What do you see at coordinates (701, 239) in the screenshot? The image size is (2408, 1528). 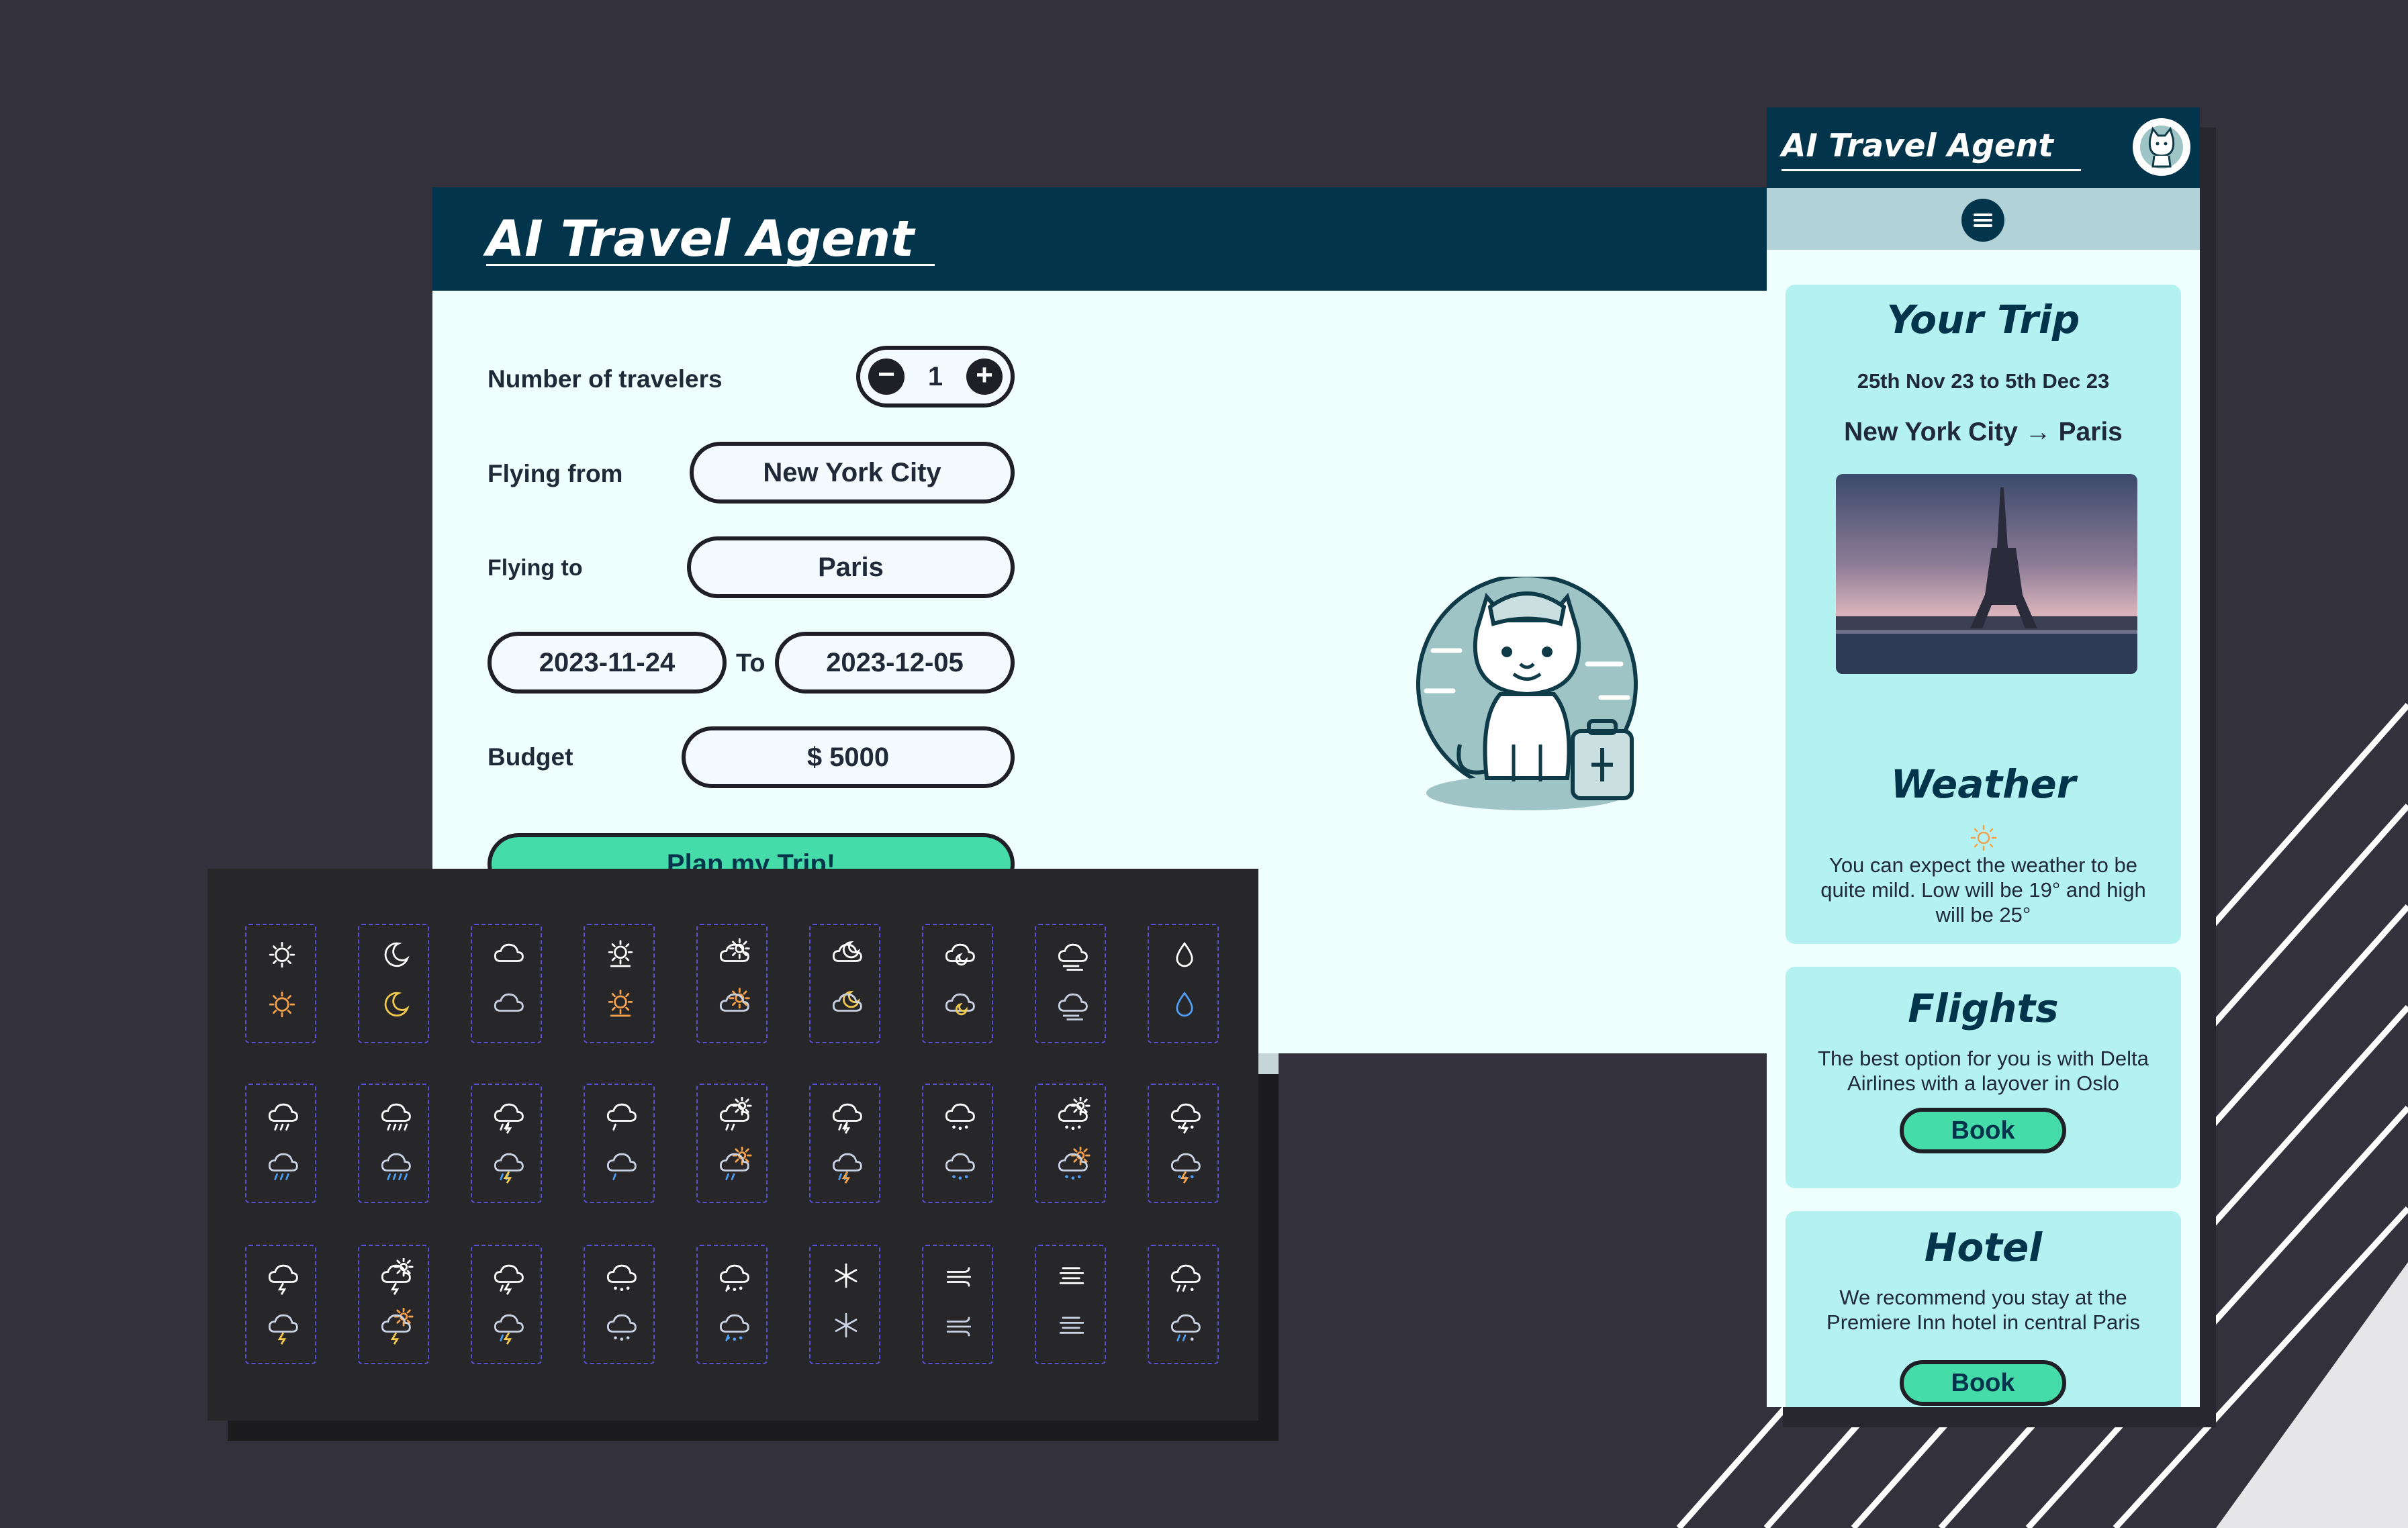 I see `app-title: AI Travel Agent` at bounding box center [701, 239].